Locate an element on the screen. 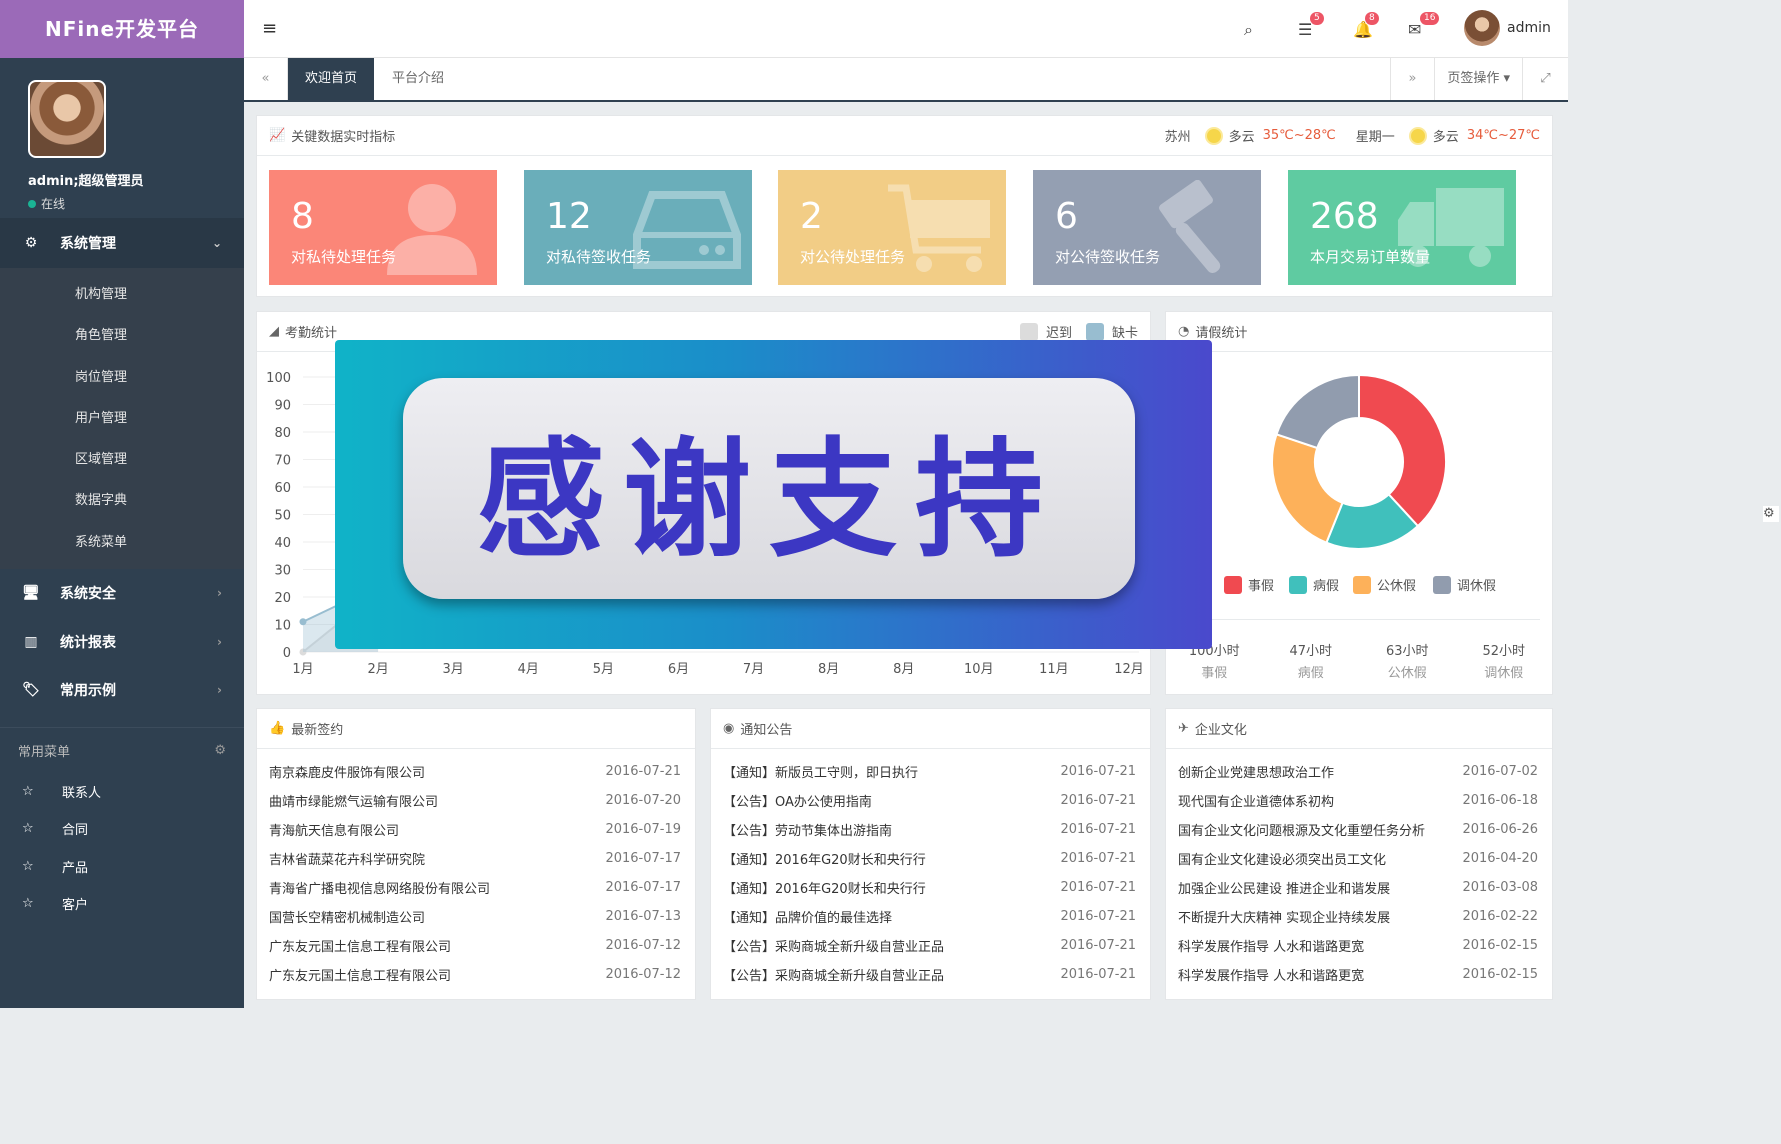 The width and height of the screenshot is (1781, 1144). list-item-title: 【通知】2016年G20财长和央行行 is located at coordinates (824, 889).